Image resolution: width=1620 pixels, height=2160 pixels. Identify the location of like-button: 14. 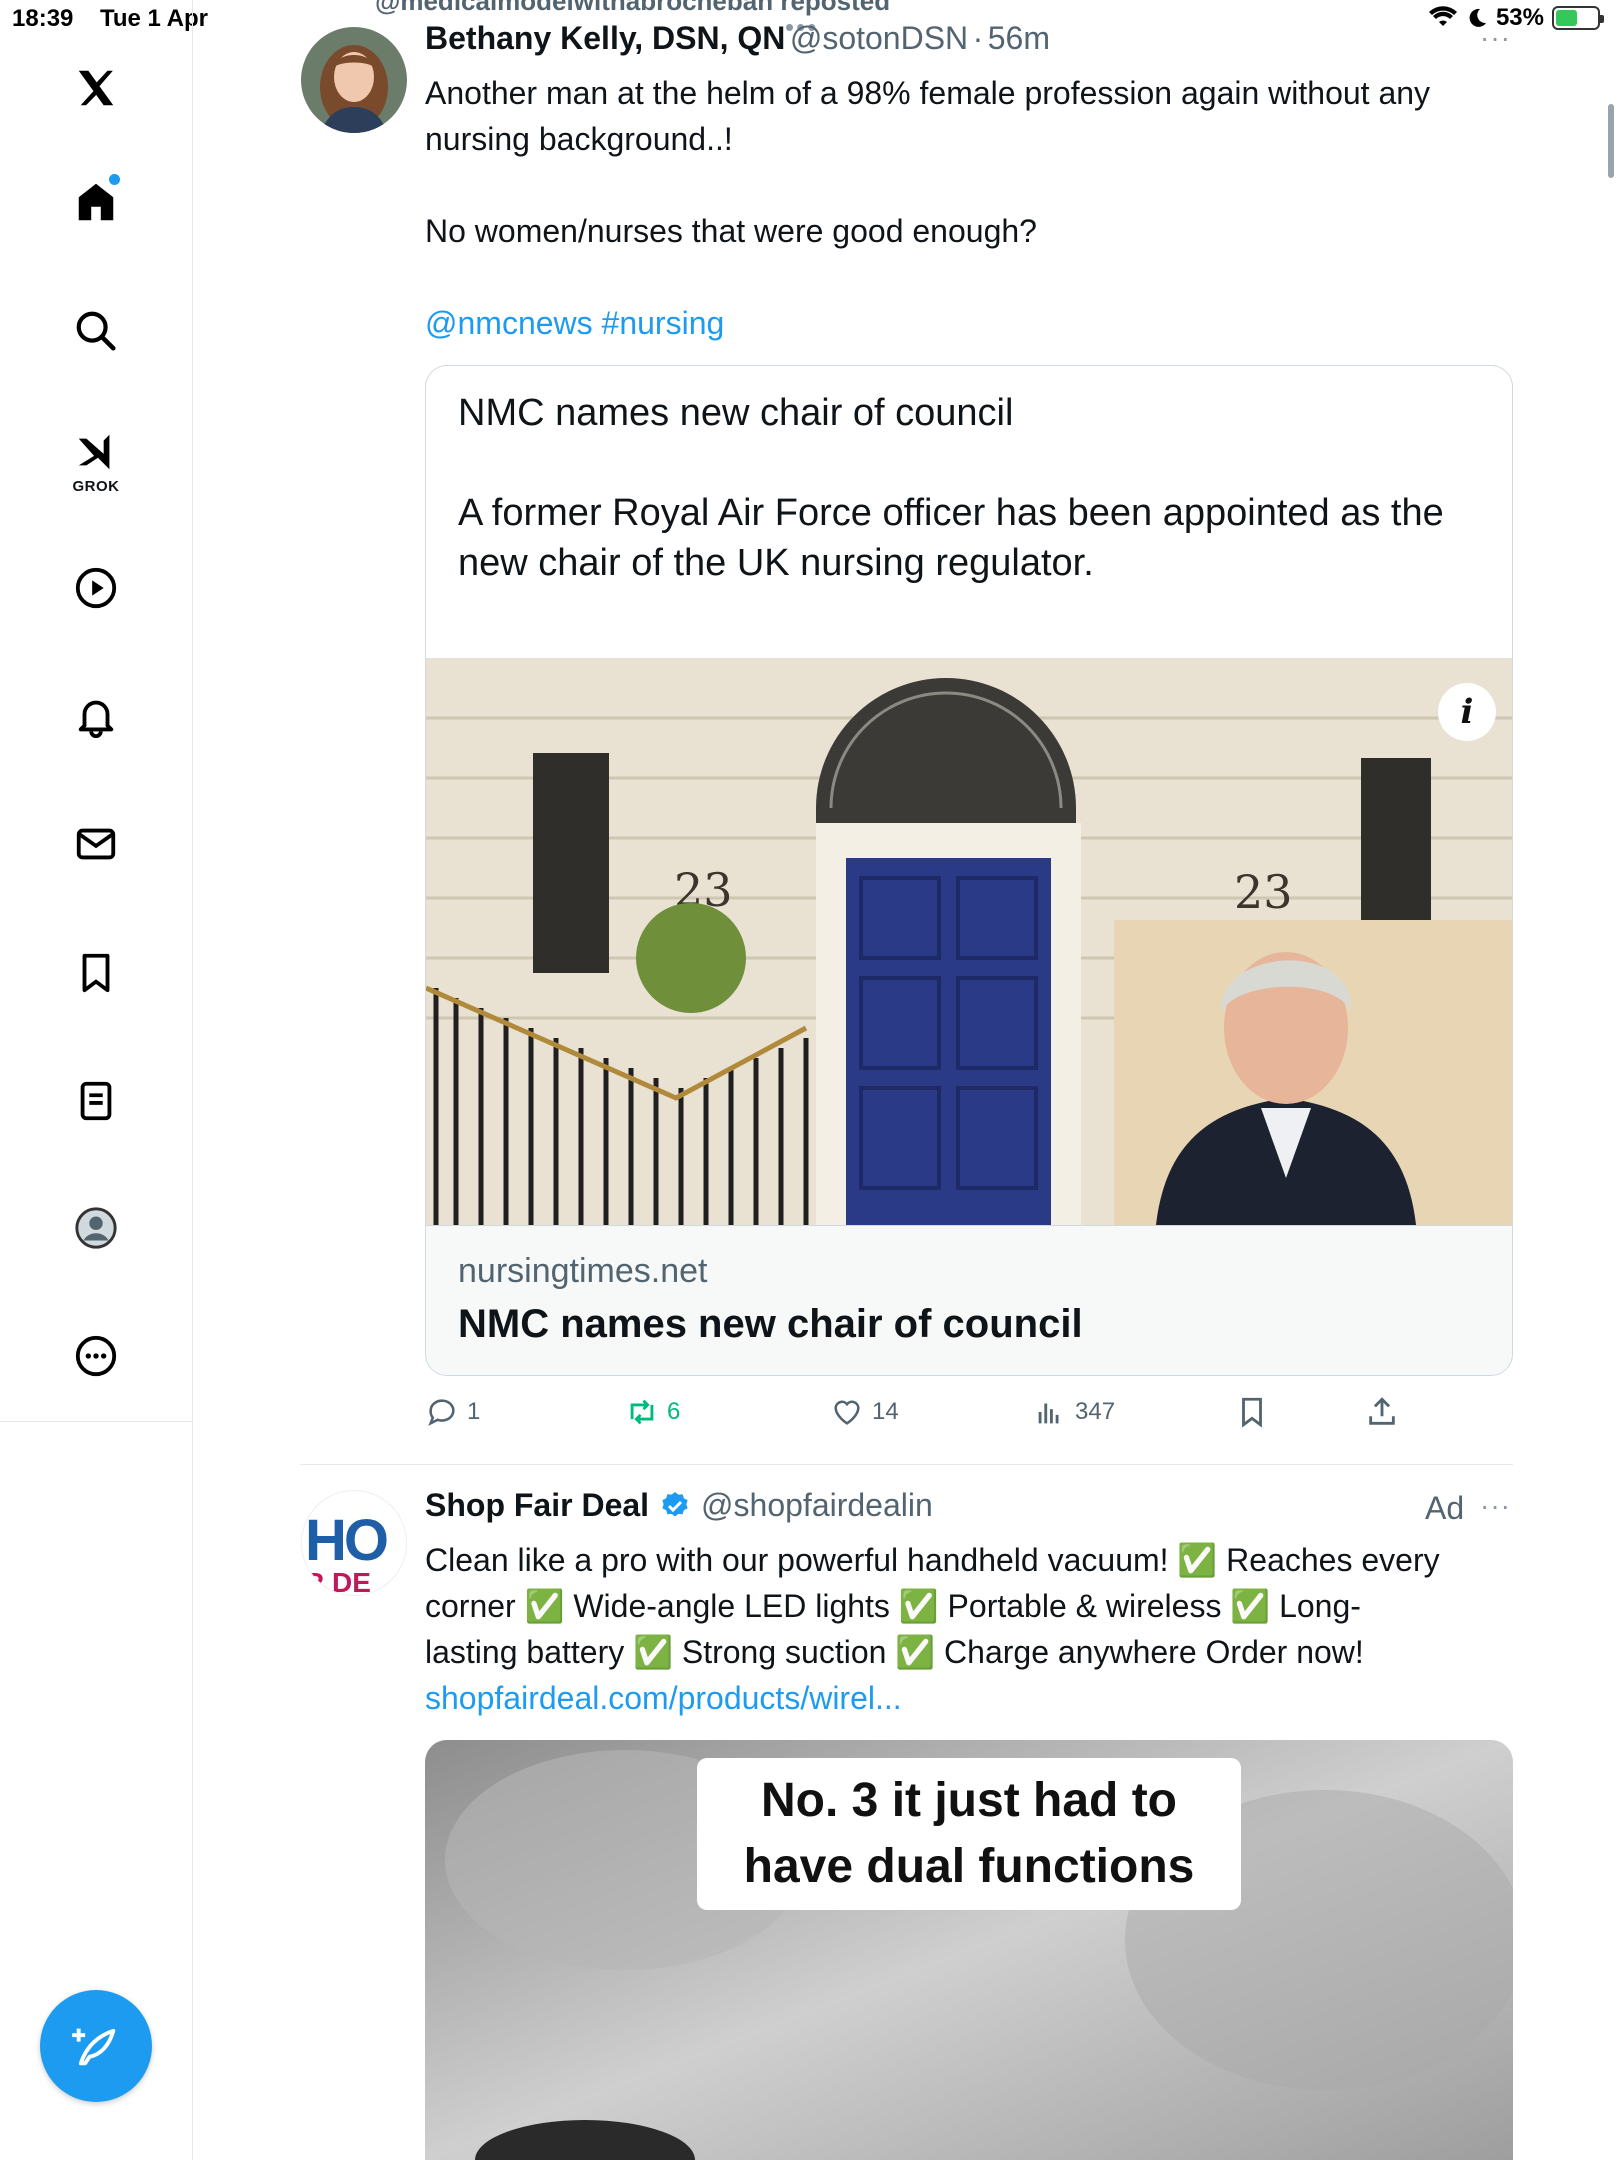
(864, 1412).